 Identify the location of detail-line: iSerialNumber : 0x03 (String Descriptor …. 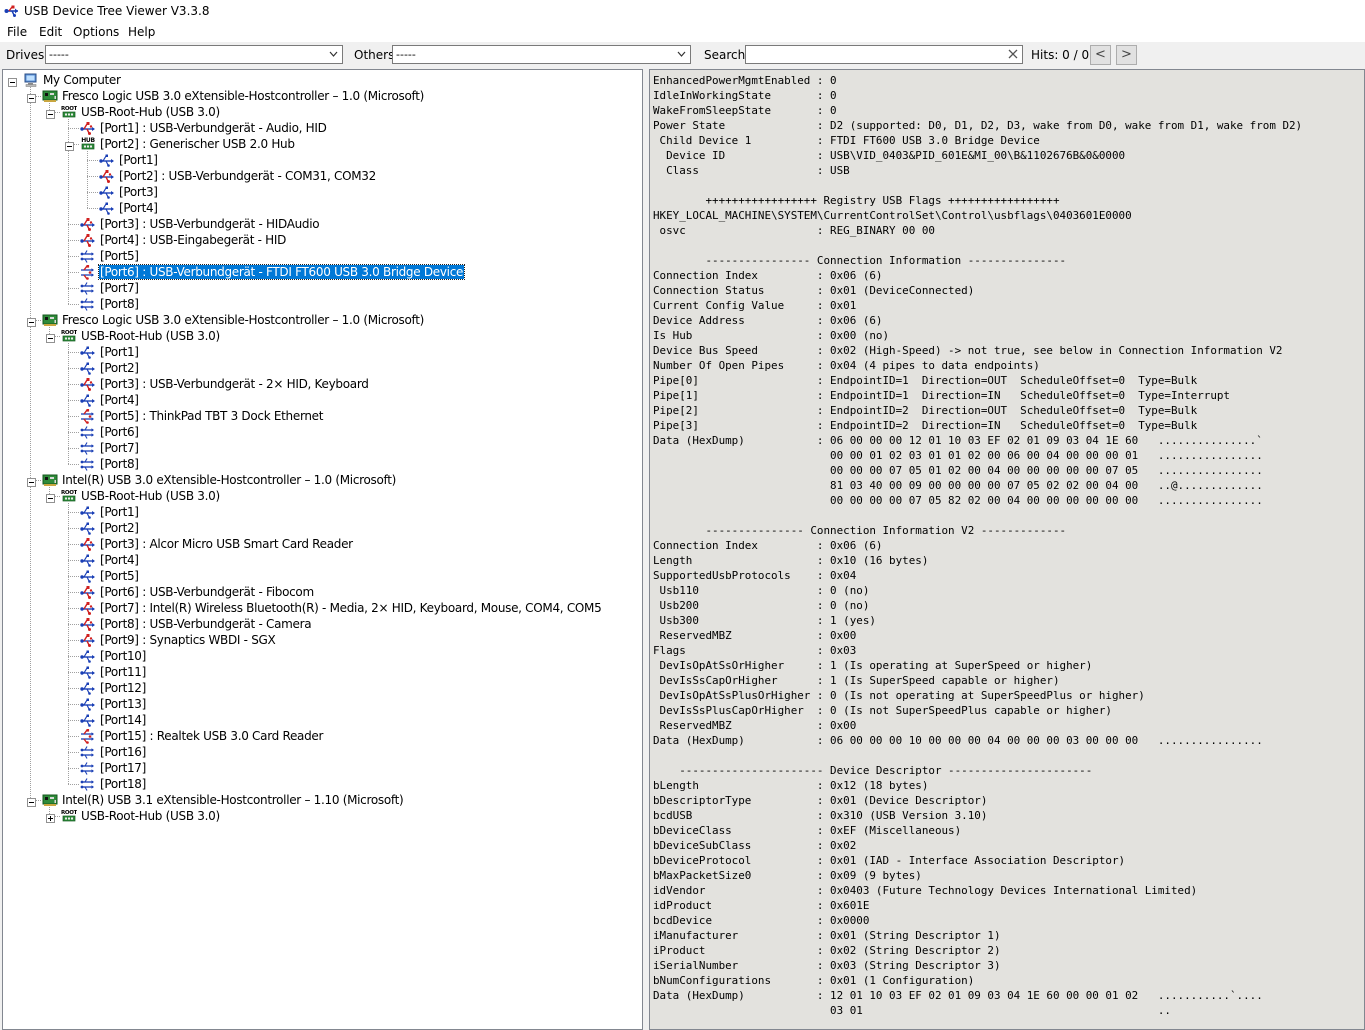
(827, 965).